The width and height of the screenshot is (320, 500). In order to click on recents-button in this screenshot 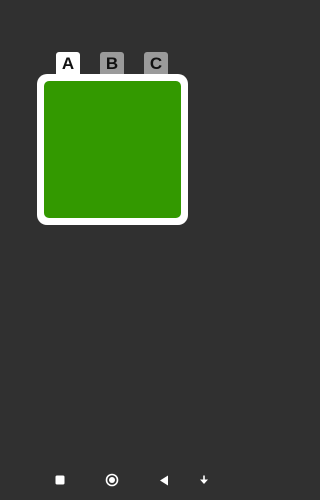, I will do `click(60, 480)`.